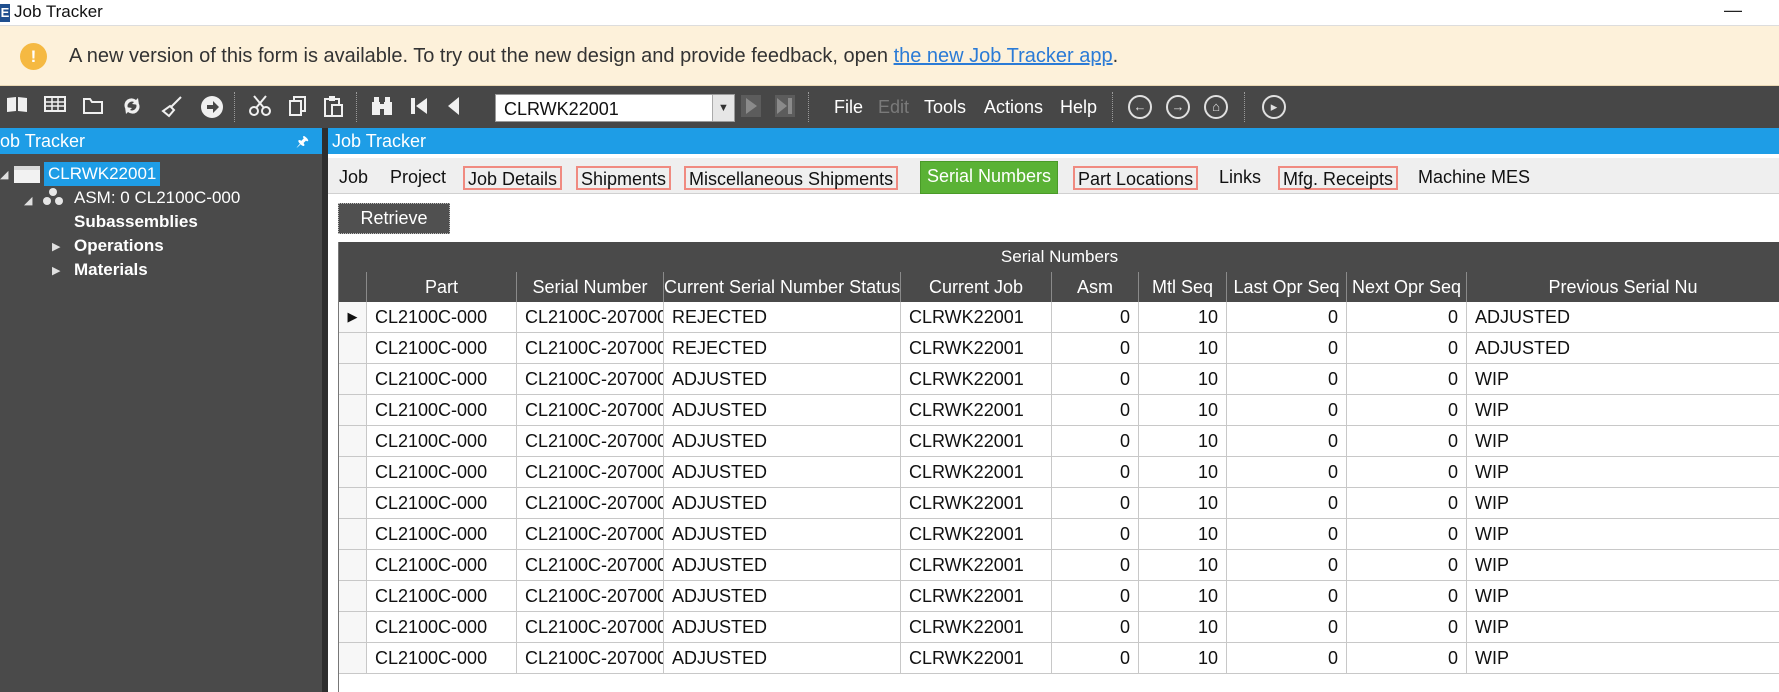 The image size is (1779, 692). I want to click on new-app-link: the new Job Tracker app, so click(1003, 56).